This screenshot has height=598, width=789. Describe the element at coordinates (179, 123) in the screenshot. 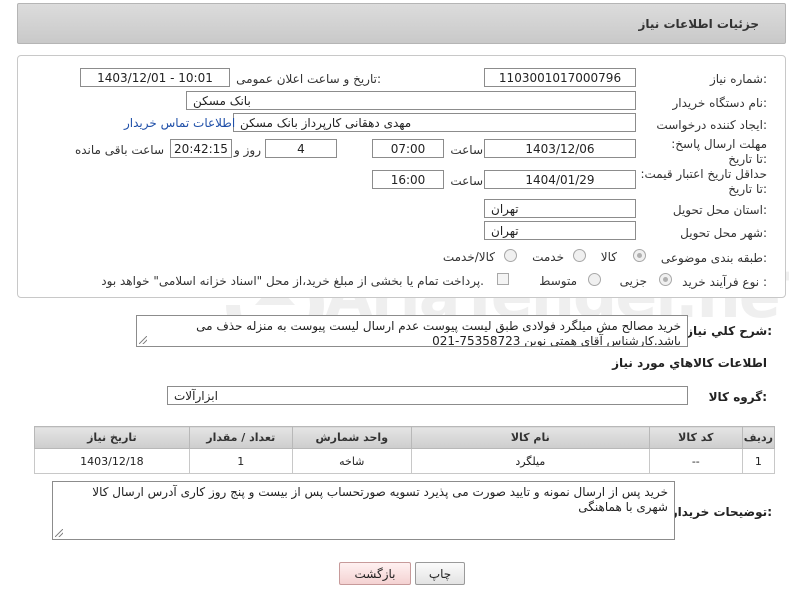

I see `buyer-contact-link: اطلاعات تماس خریدار` at that location.